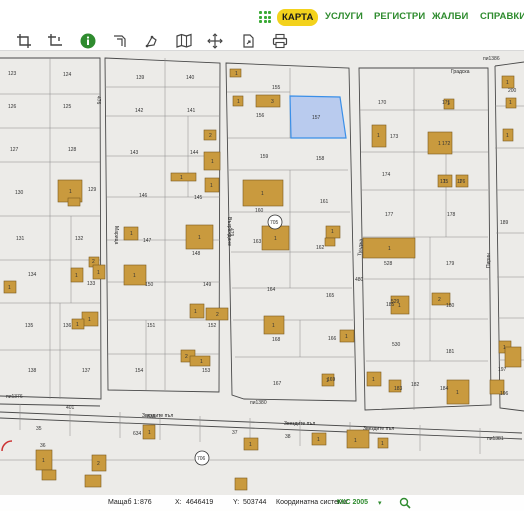  I want to click on street-zvezdite-3: Звездите пъл, so click(378, 429).